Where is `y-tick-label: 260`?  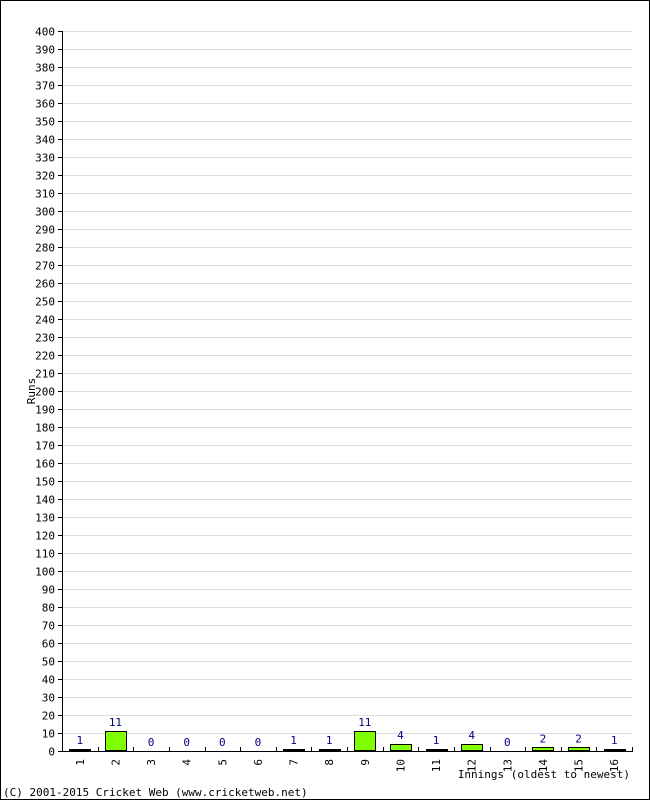
y-tick-label: 260 is located at coordinates (45, 284).